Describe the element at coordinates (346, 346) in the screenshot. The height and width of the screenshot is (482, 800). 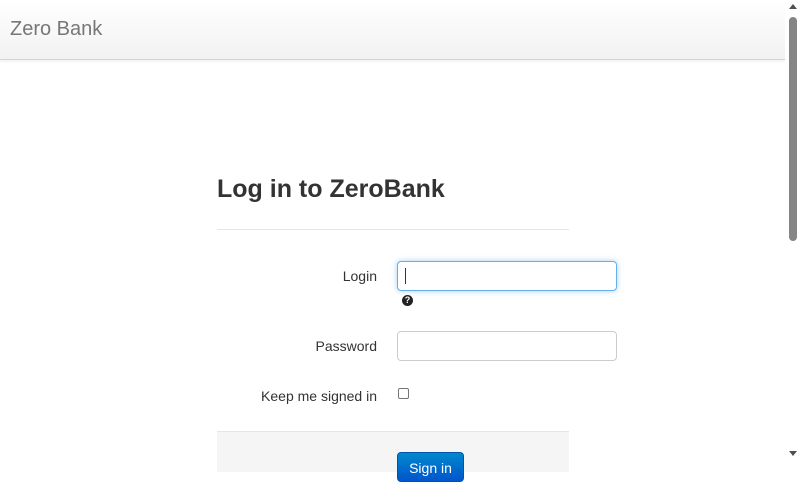
I see `password-label: Password` at that location.